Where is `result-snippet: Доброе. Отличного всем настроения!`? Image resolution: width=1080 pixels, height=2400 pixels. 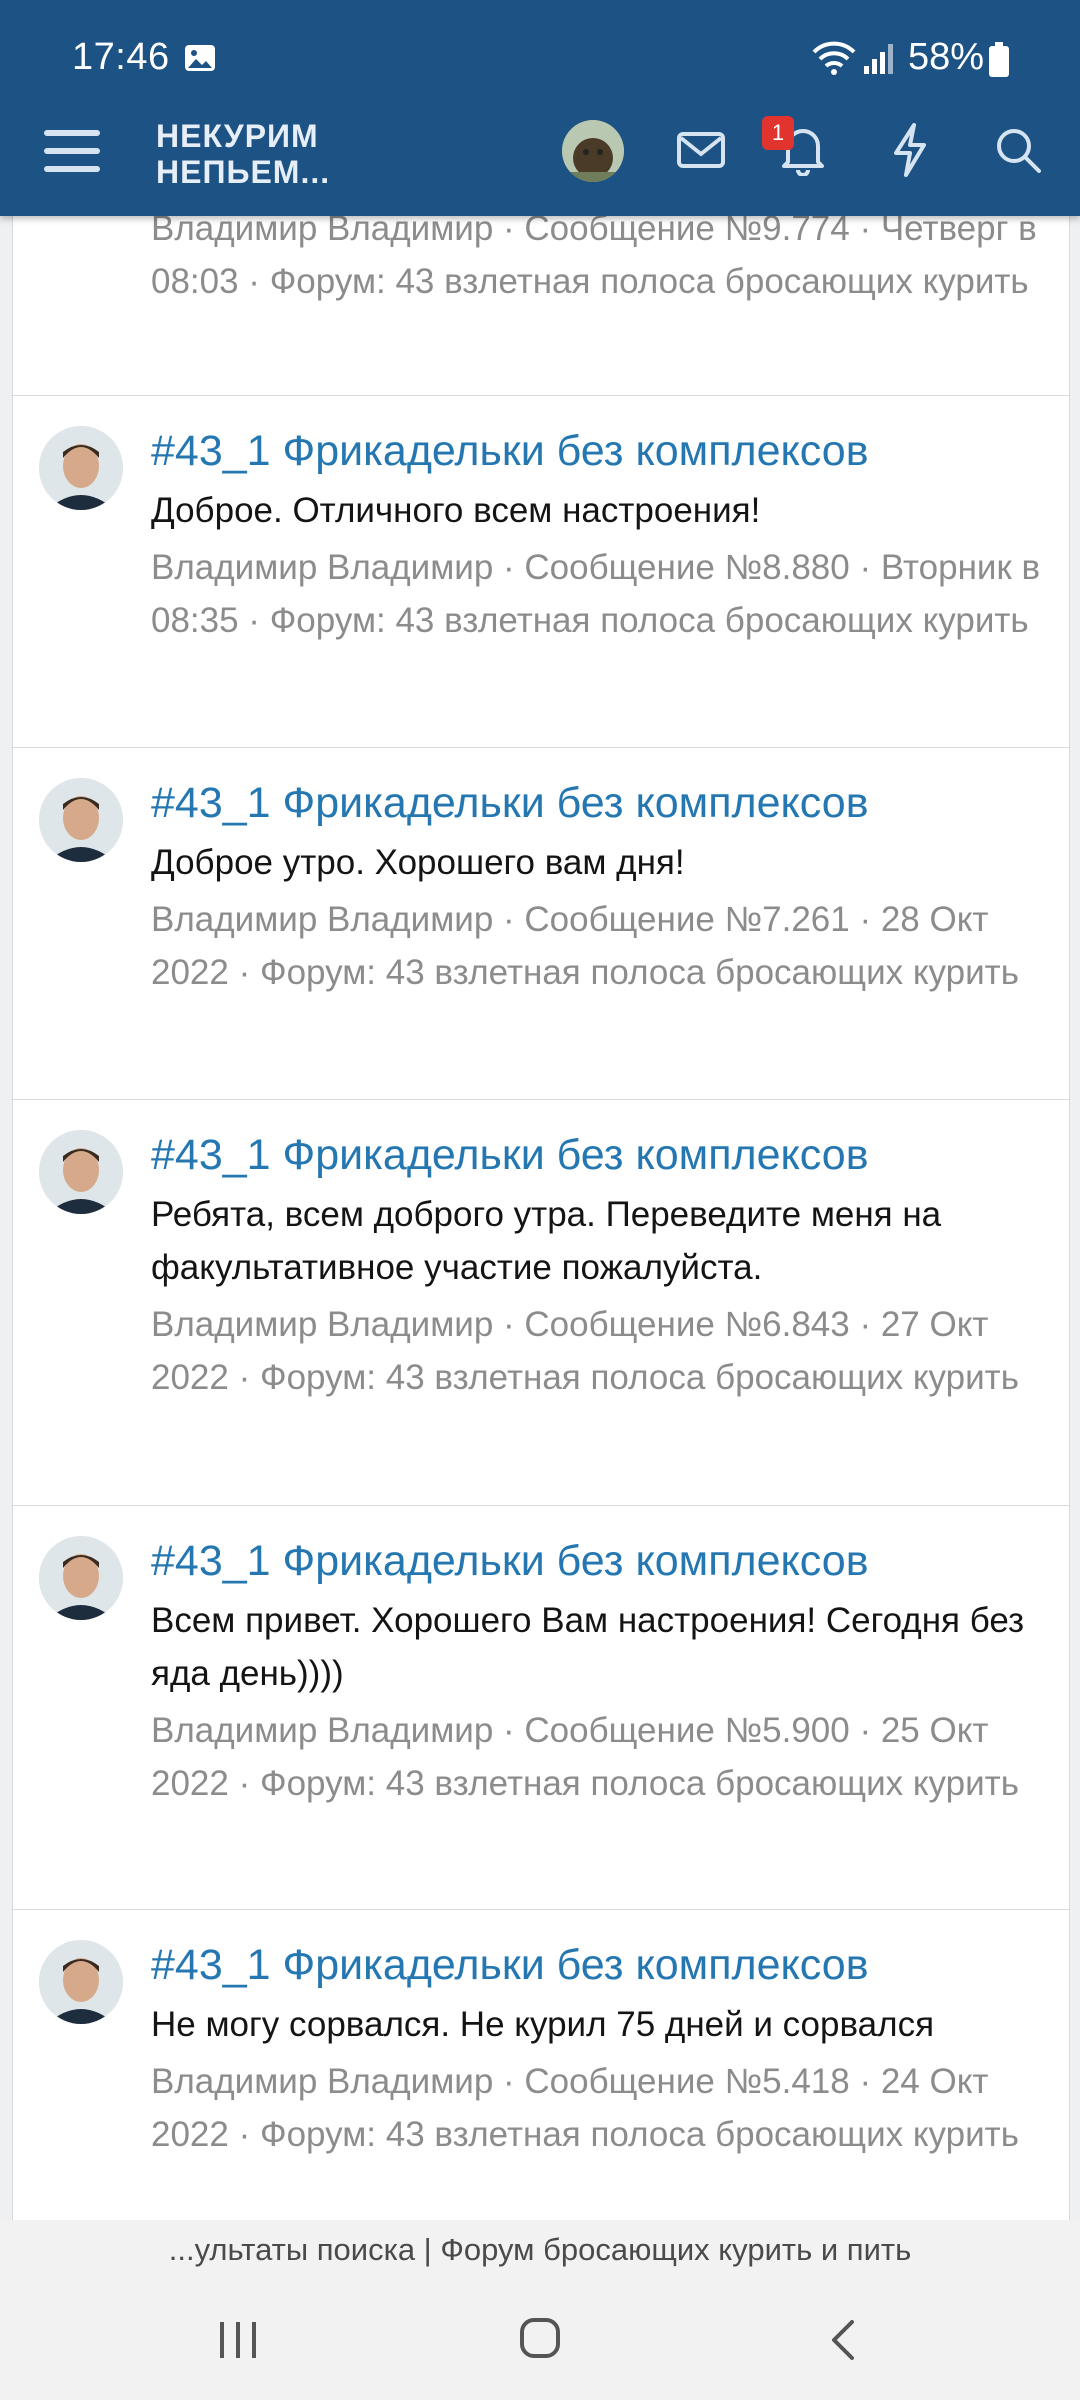
result-snippet: Доброе. Отличного всем настроения! is located at coordinates (456, 510).